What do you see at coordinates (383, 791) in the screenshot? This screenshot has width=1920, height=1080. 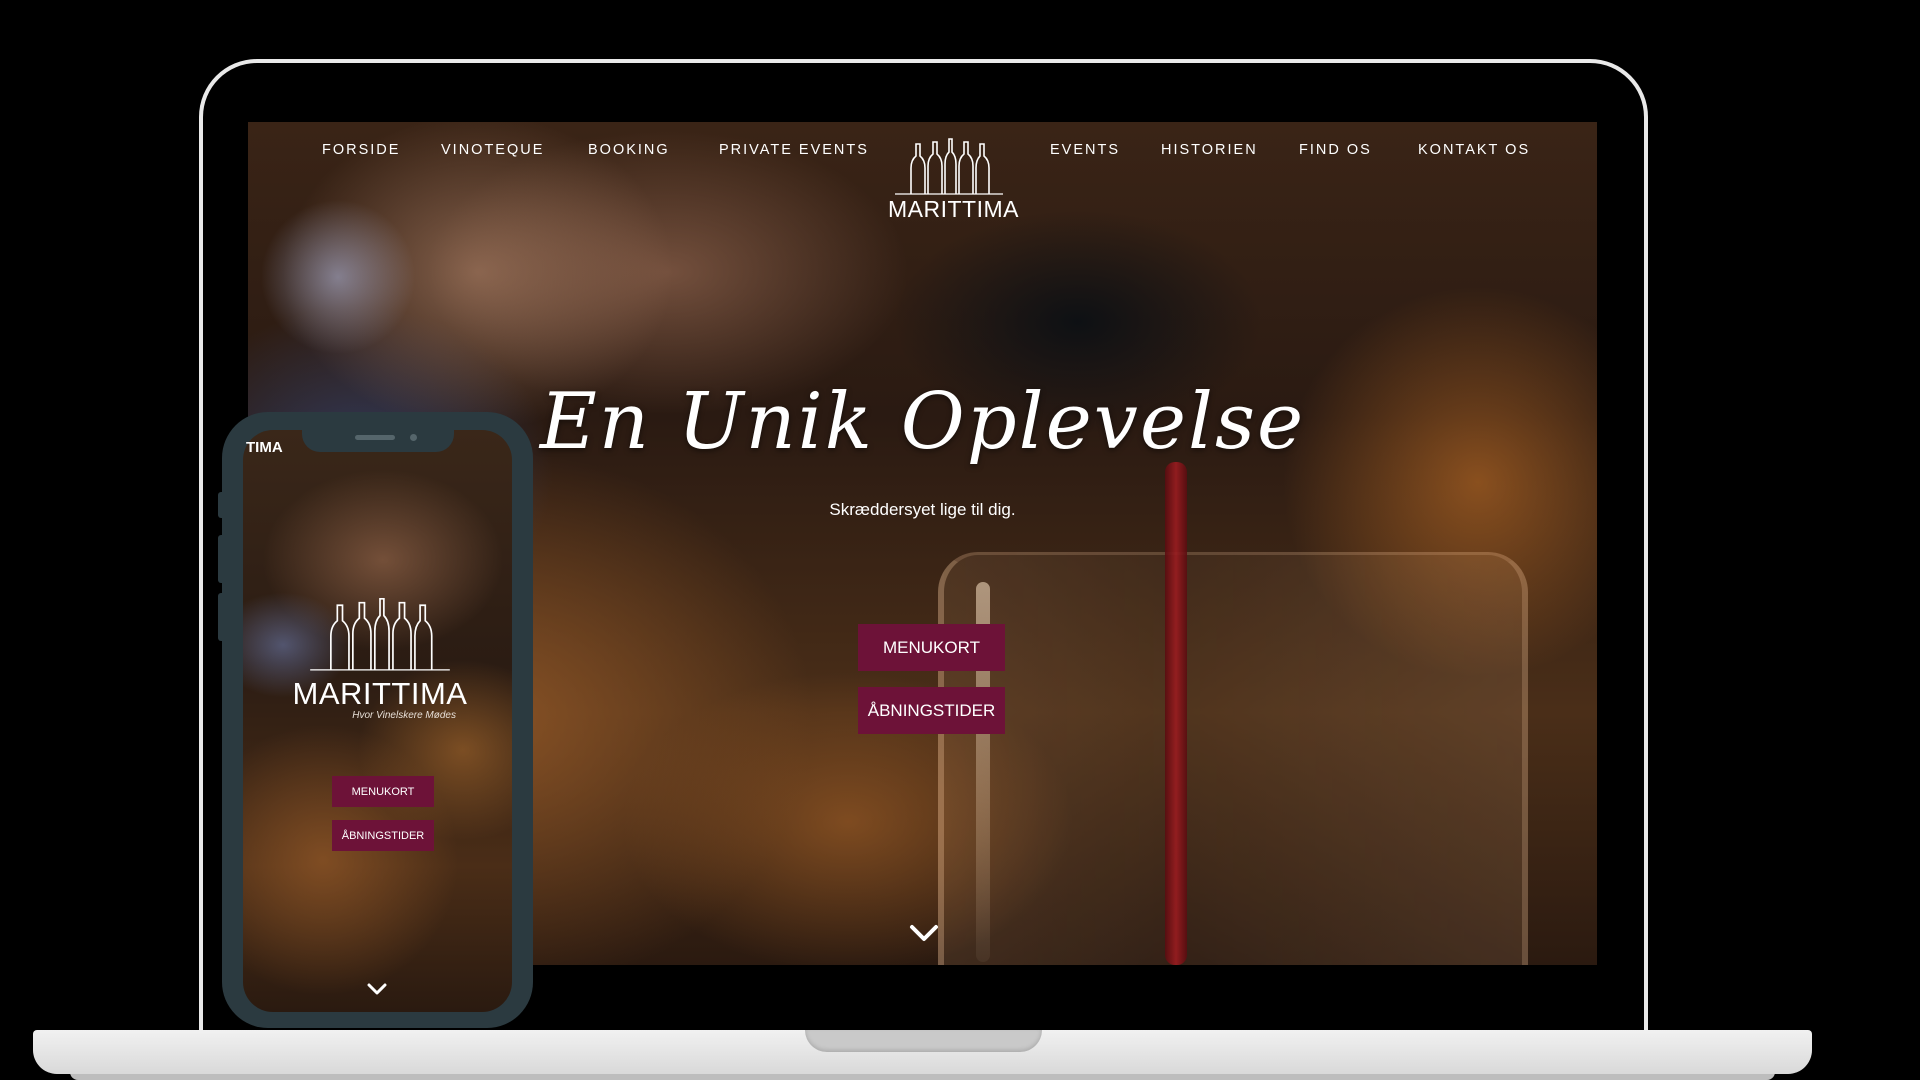 I see `phone-menukort-button: MENUKORT` at bounding box center [383, 791].